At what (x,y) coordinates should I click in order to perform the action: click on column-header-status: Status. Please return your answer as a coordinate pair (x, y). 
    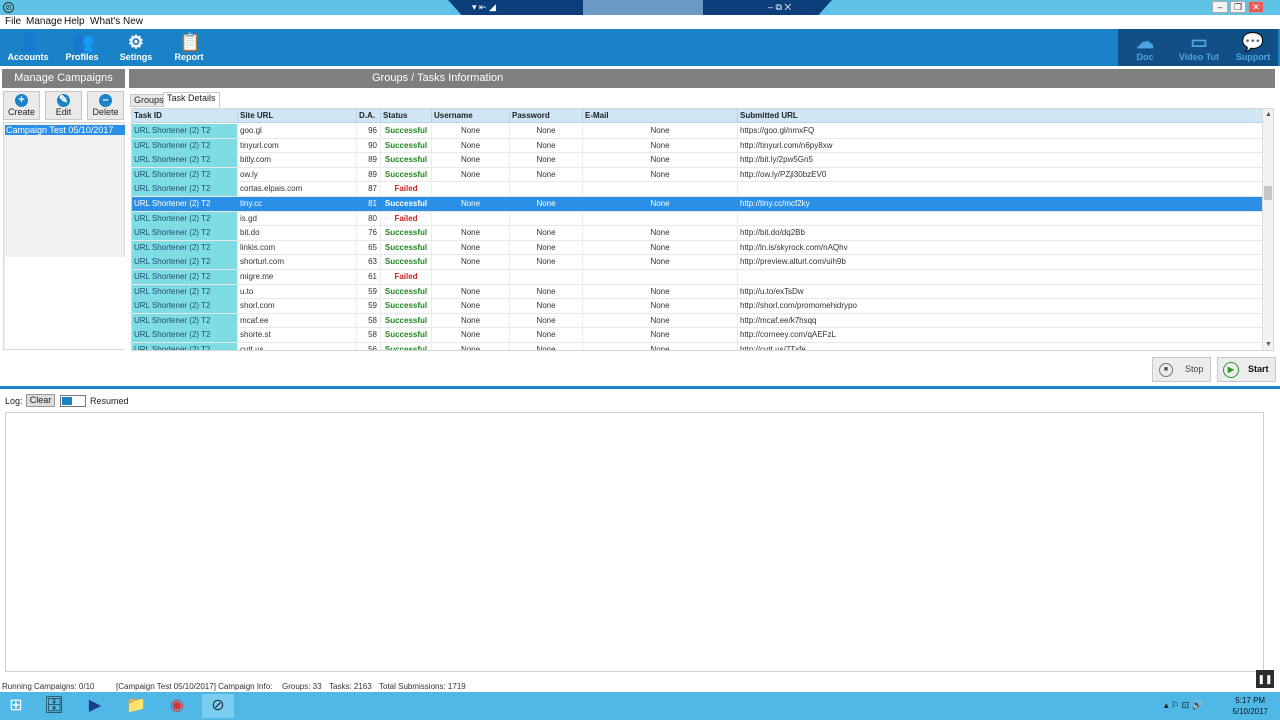
    Looking at the image, I should click on (406, 116).